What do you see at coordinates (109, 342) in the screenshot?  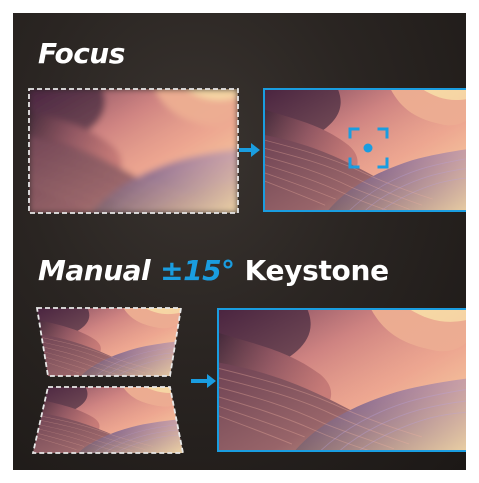 I see `keystone-distorted-top-image` at bounding box center [109, 342].